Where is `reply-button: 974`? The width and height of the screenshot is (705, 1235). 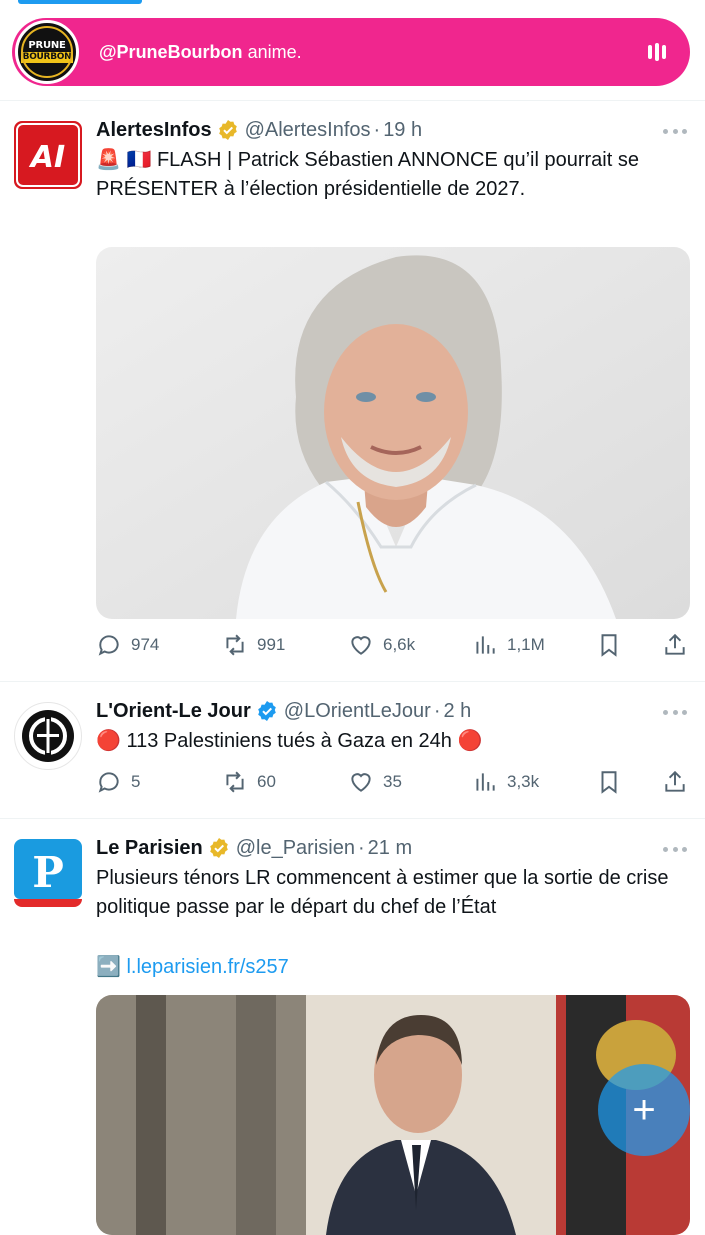
reply-button: 974 is located at coordinates (127, 645).